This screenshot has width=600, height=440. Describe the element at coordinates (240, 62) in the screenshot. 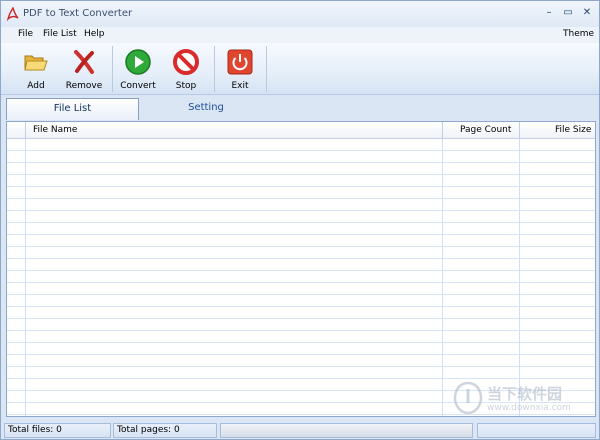

I see `power-icon` at that location.